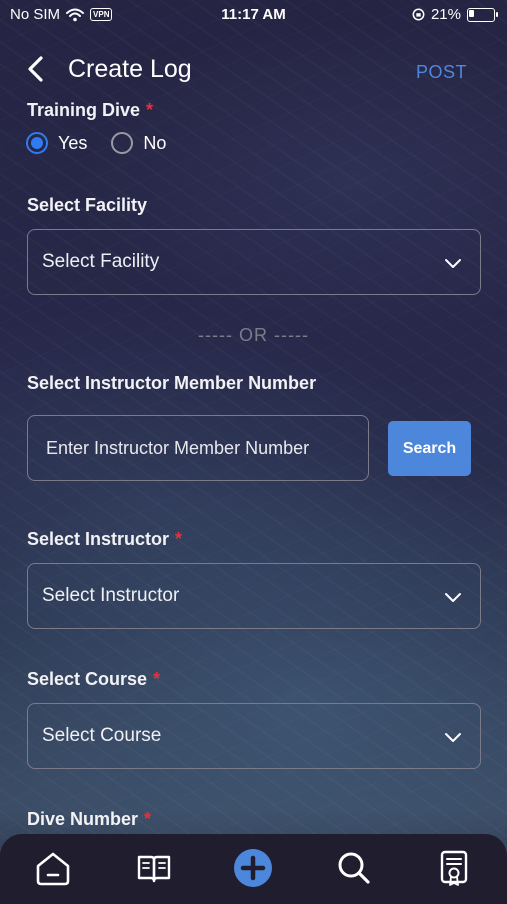  What do you see at coordinates (105, 539) in the screenshot?
I see `instructor-label: Select Instructor *` at bounding box center [105, 539].